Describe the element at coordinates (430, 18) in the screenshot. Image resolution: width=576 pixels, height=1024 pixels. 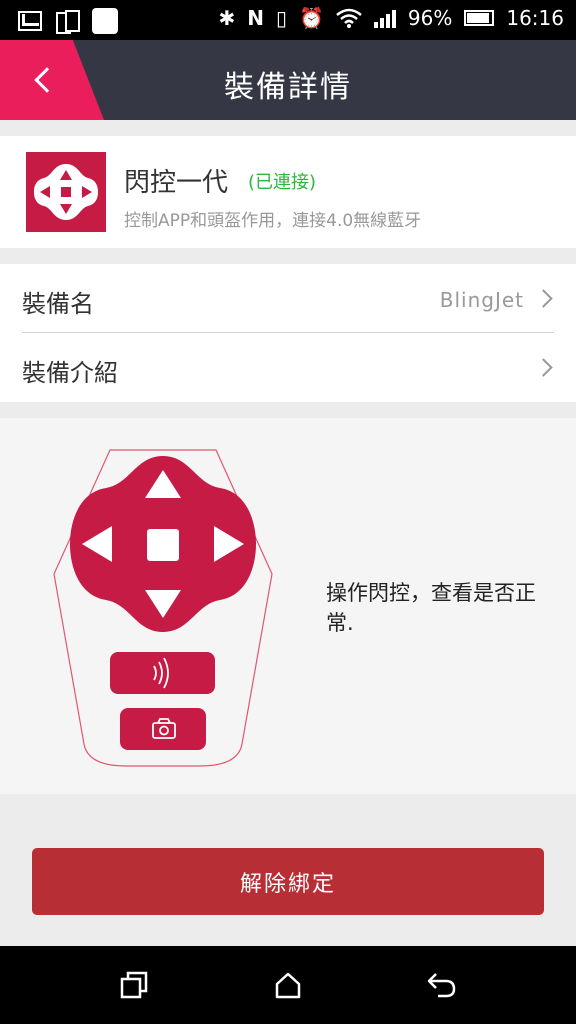
I see `battery-percent: 96%` at that location.